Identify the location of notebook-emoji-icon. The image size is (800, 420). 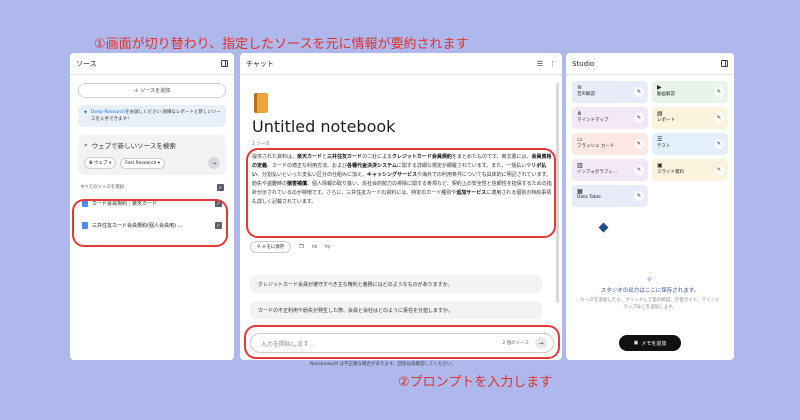
(261, 103).